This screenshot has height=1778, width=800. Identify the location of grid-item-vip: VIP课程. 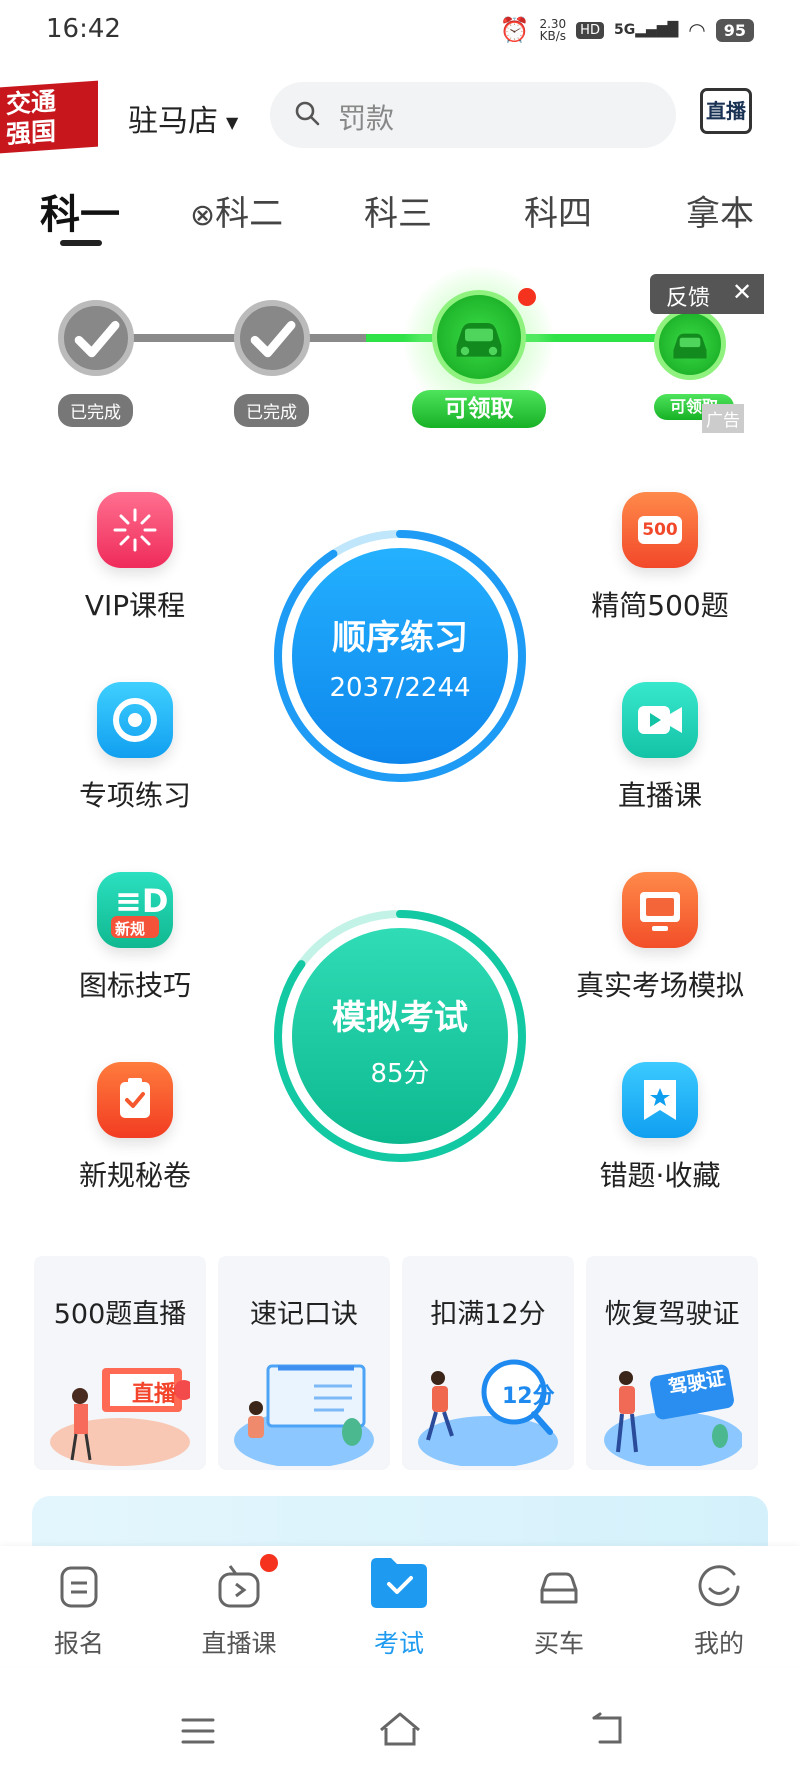
(135, 558).